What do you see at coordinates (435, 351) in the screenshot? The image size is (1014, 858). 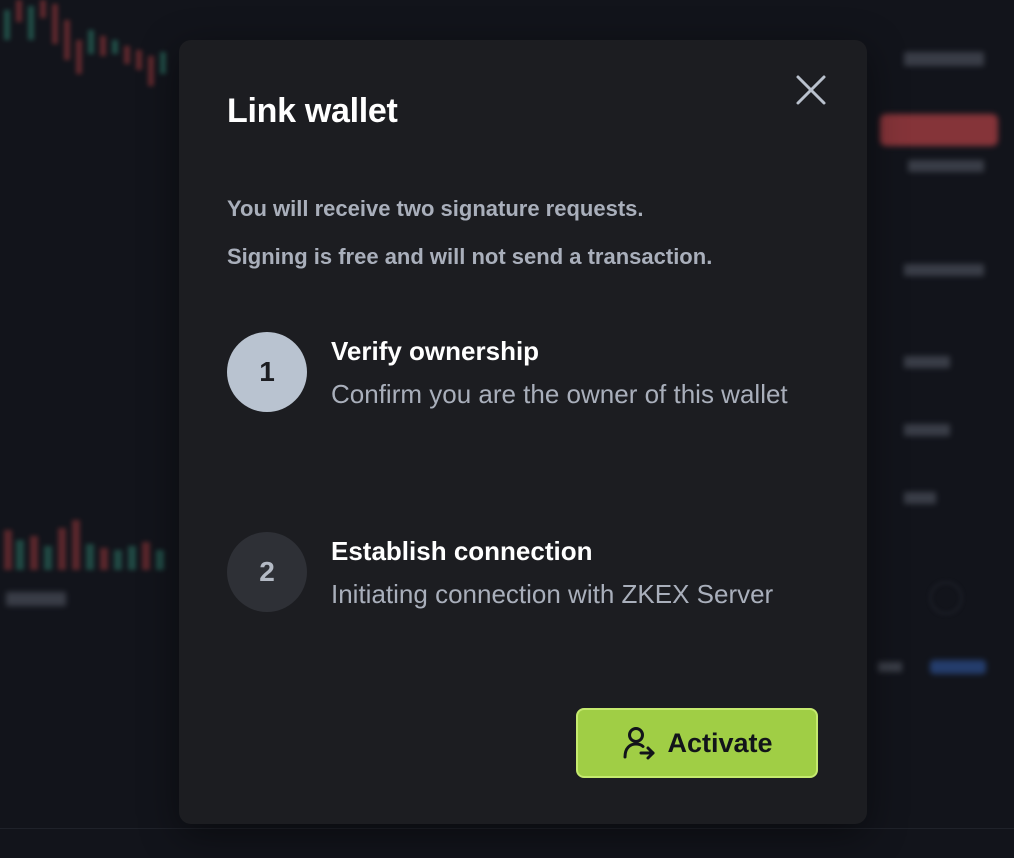 I see `step-title: Verify ownership` at bounding box center [435, 351].